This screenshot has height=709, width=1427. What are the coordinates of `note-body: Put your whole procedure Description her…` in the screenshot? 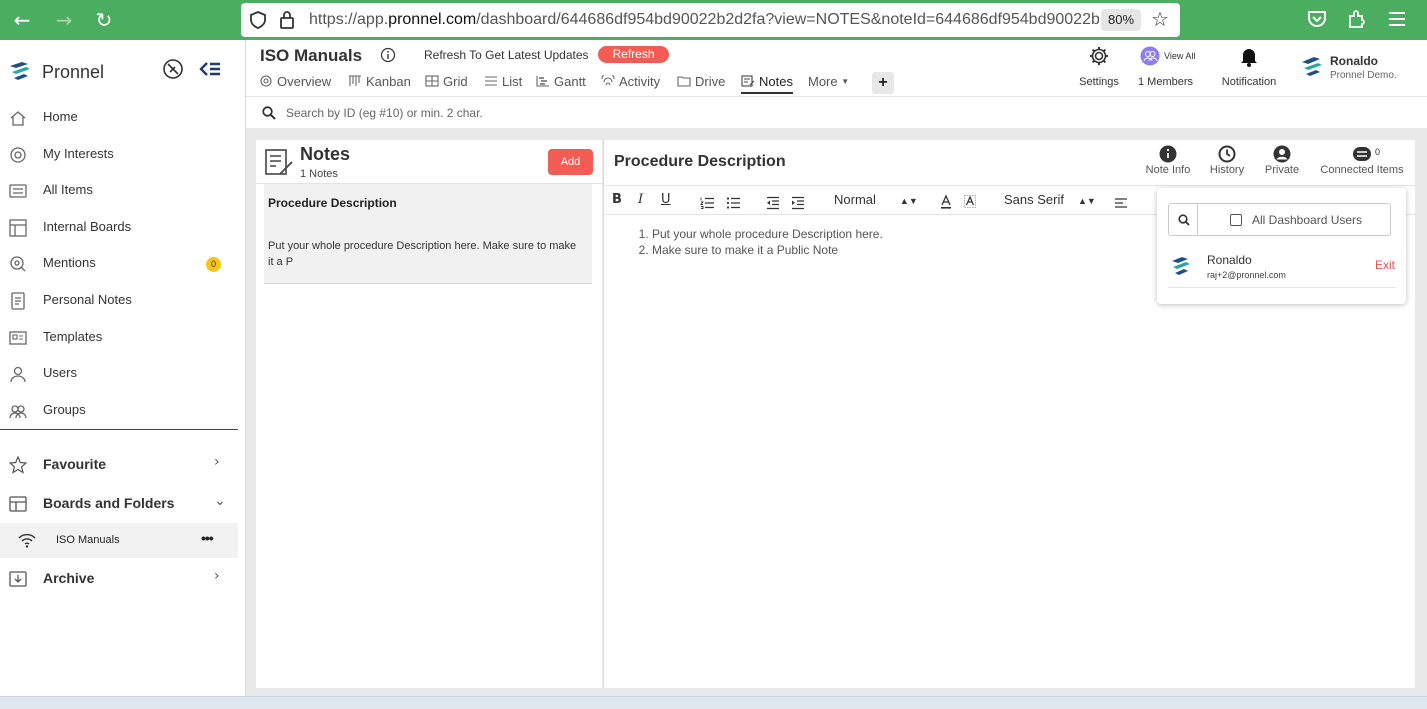 It's located at (753, 242).